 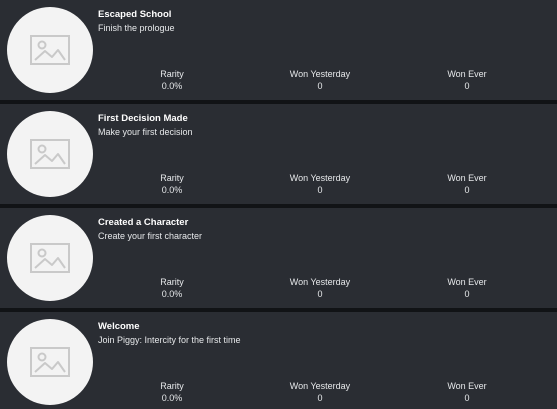 I want to click on badge-description: Make your first decision, so click(x=145, y=132).